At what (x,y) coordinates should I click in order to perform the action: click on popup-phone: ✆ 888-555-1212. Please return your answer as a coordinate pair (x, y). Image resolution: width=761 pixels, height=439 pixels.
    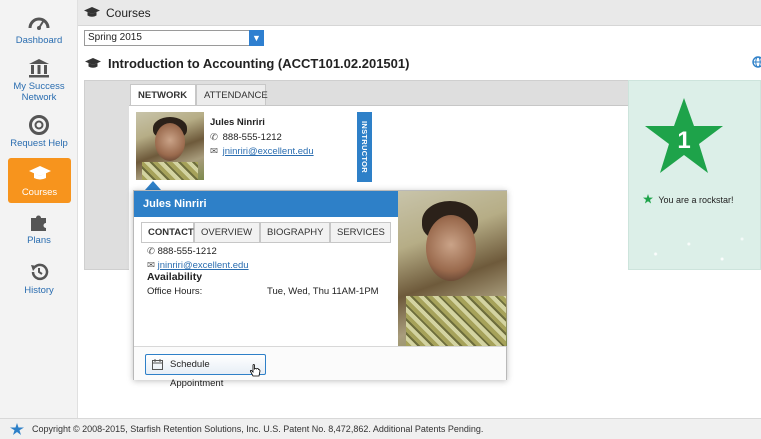
    Looking at the image, I should click on (182, 251).